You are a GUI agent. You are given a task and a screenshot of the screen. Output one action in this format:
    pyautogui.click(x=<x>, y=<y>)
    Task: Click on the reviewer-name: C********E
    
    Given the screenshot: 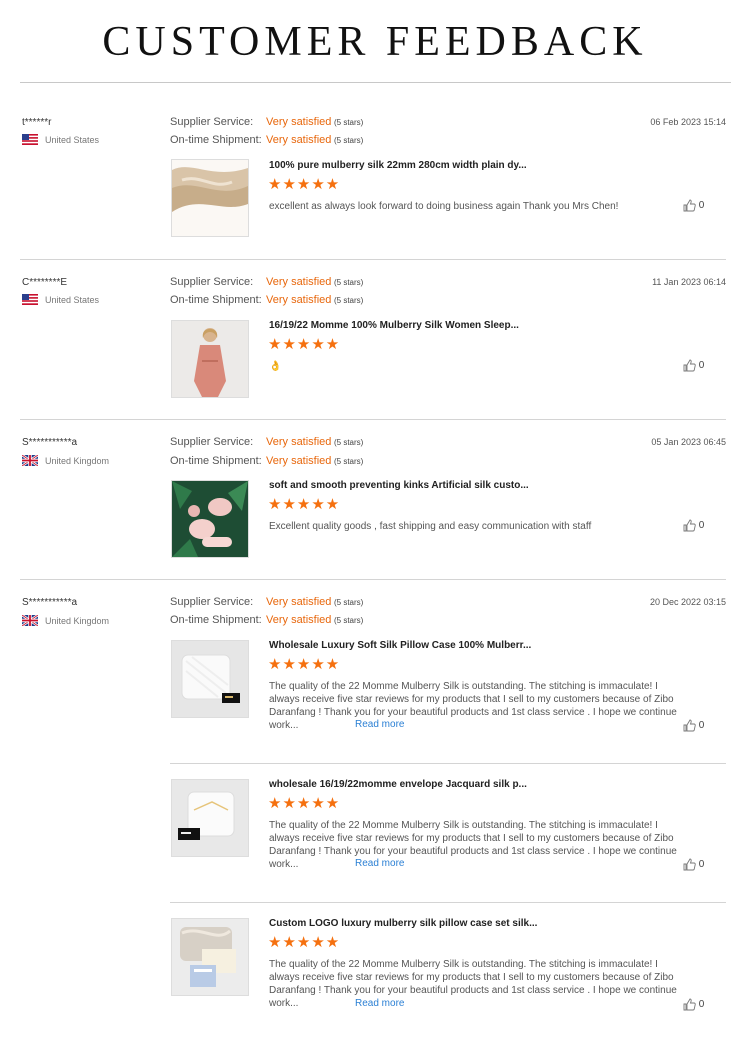 What is the action you would take?
    pyautogui.click(x=45, y=282)
    